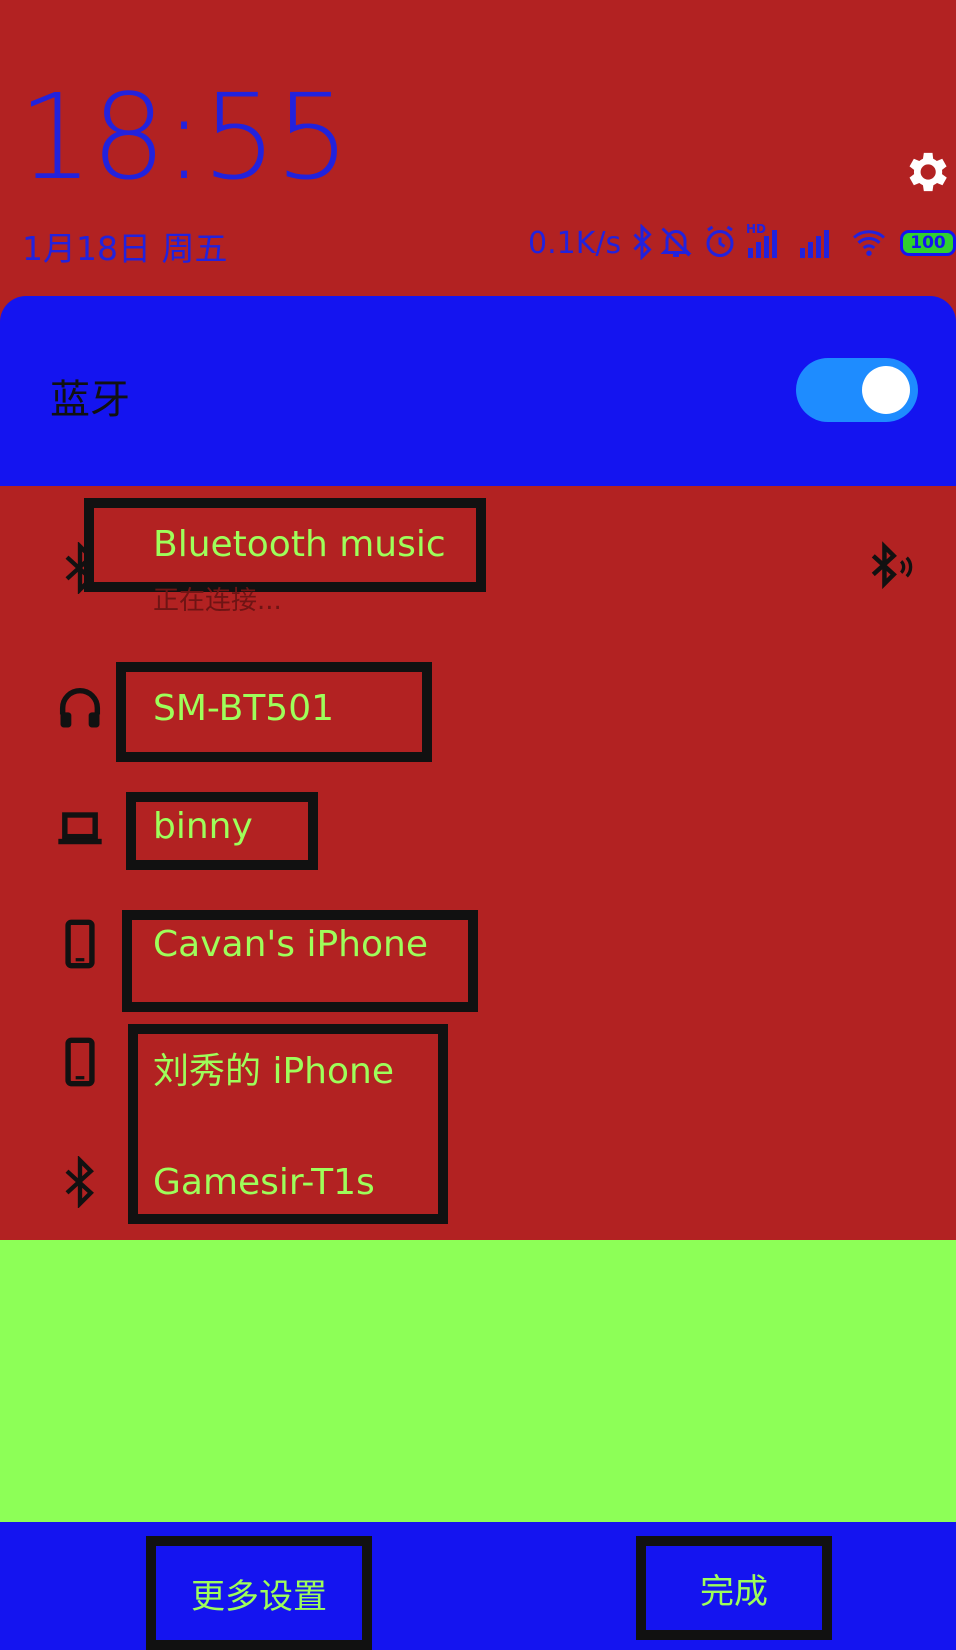 Image resolution: width=956 pixels, height=1650 pixels. I want to click on device-name: binny, so click(203, 826).